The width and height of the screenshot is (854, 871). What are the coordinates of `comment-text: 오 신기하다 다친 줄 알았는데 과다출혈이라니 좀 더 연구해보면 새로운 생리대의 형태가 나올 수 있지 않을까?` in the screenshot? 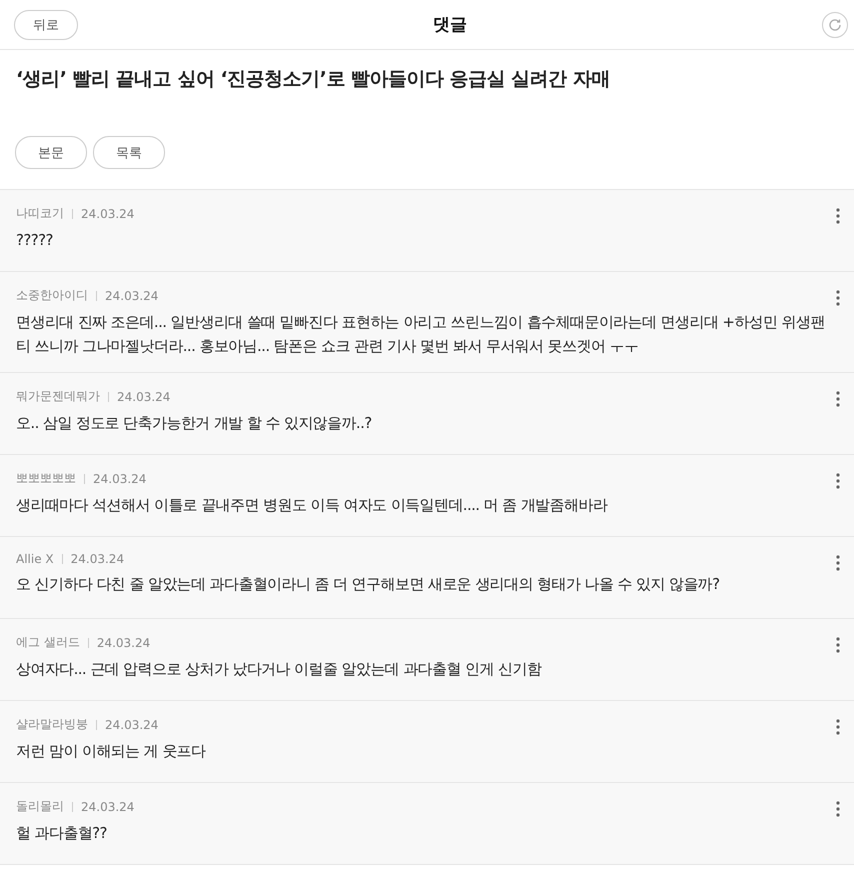 It's located at (368, 584).